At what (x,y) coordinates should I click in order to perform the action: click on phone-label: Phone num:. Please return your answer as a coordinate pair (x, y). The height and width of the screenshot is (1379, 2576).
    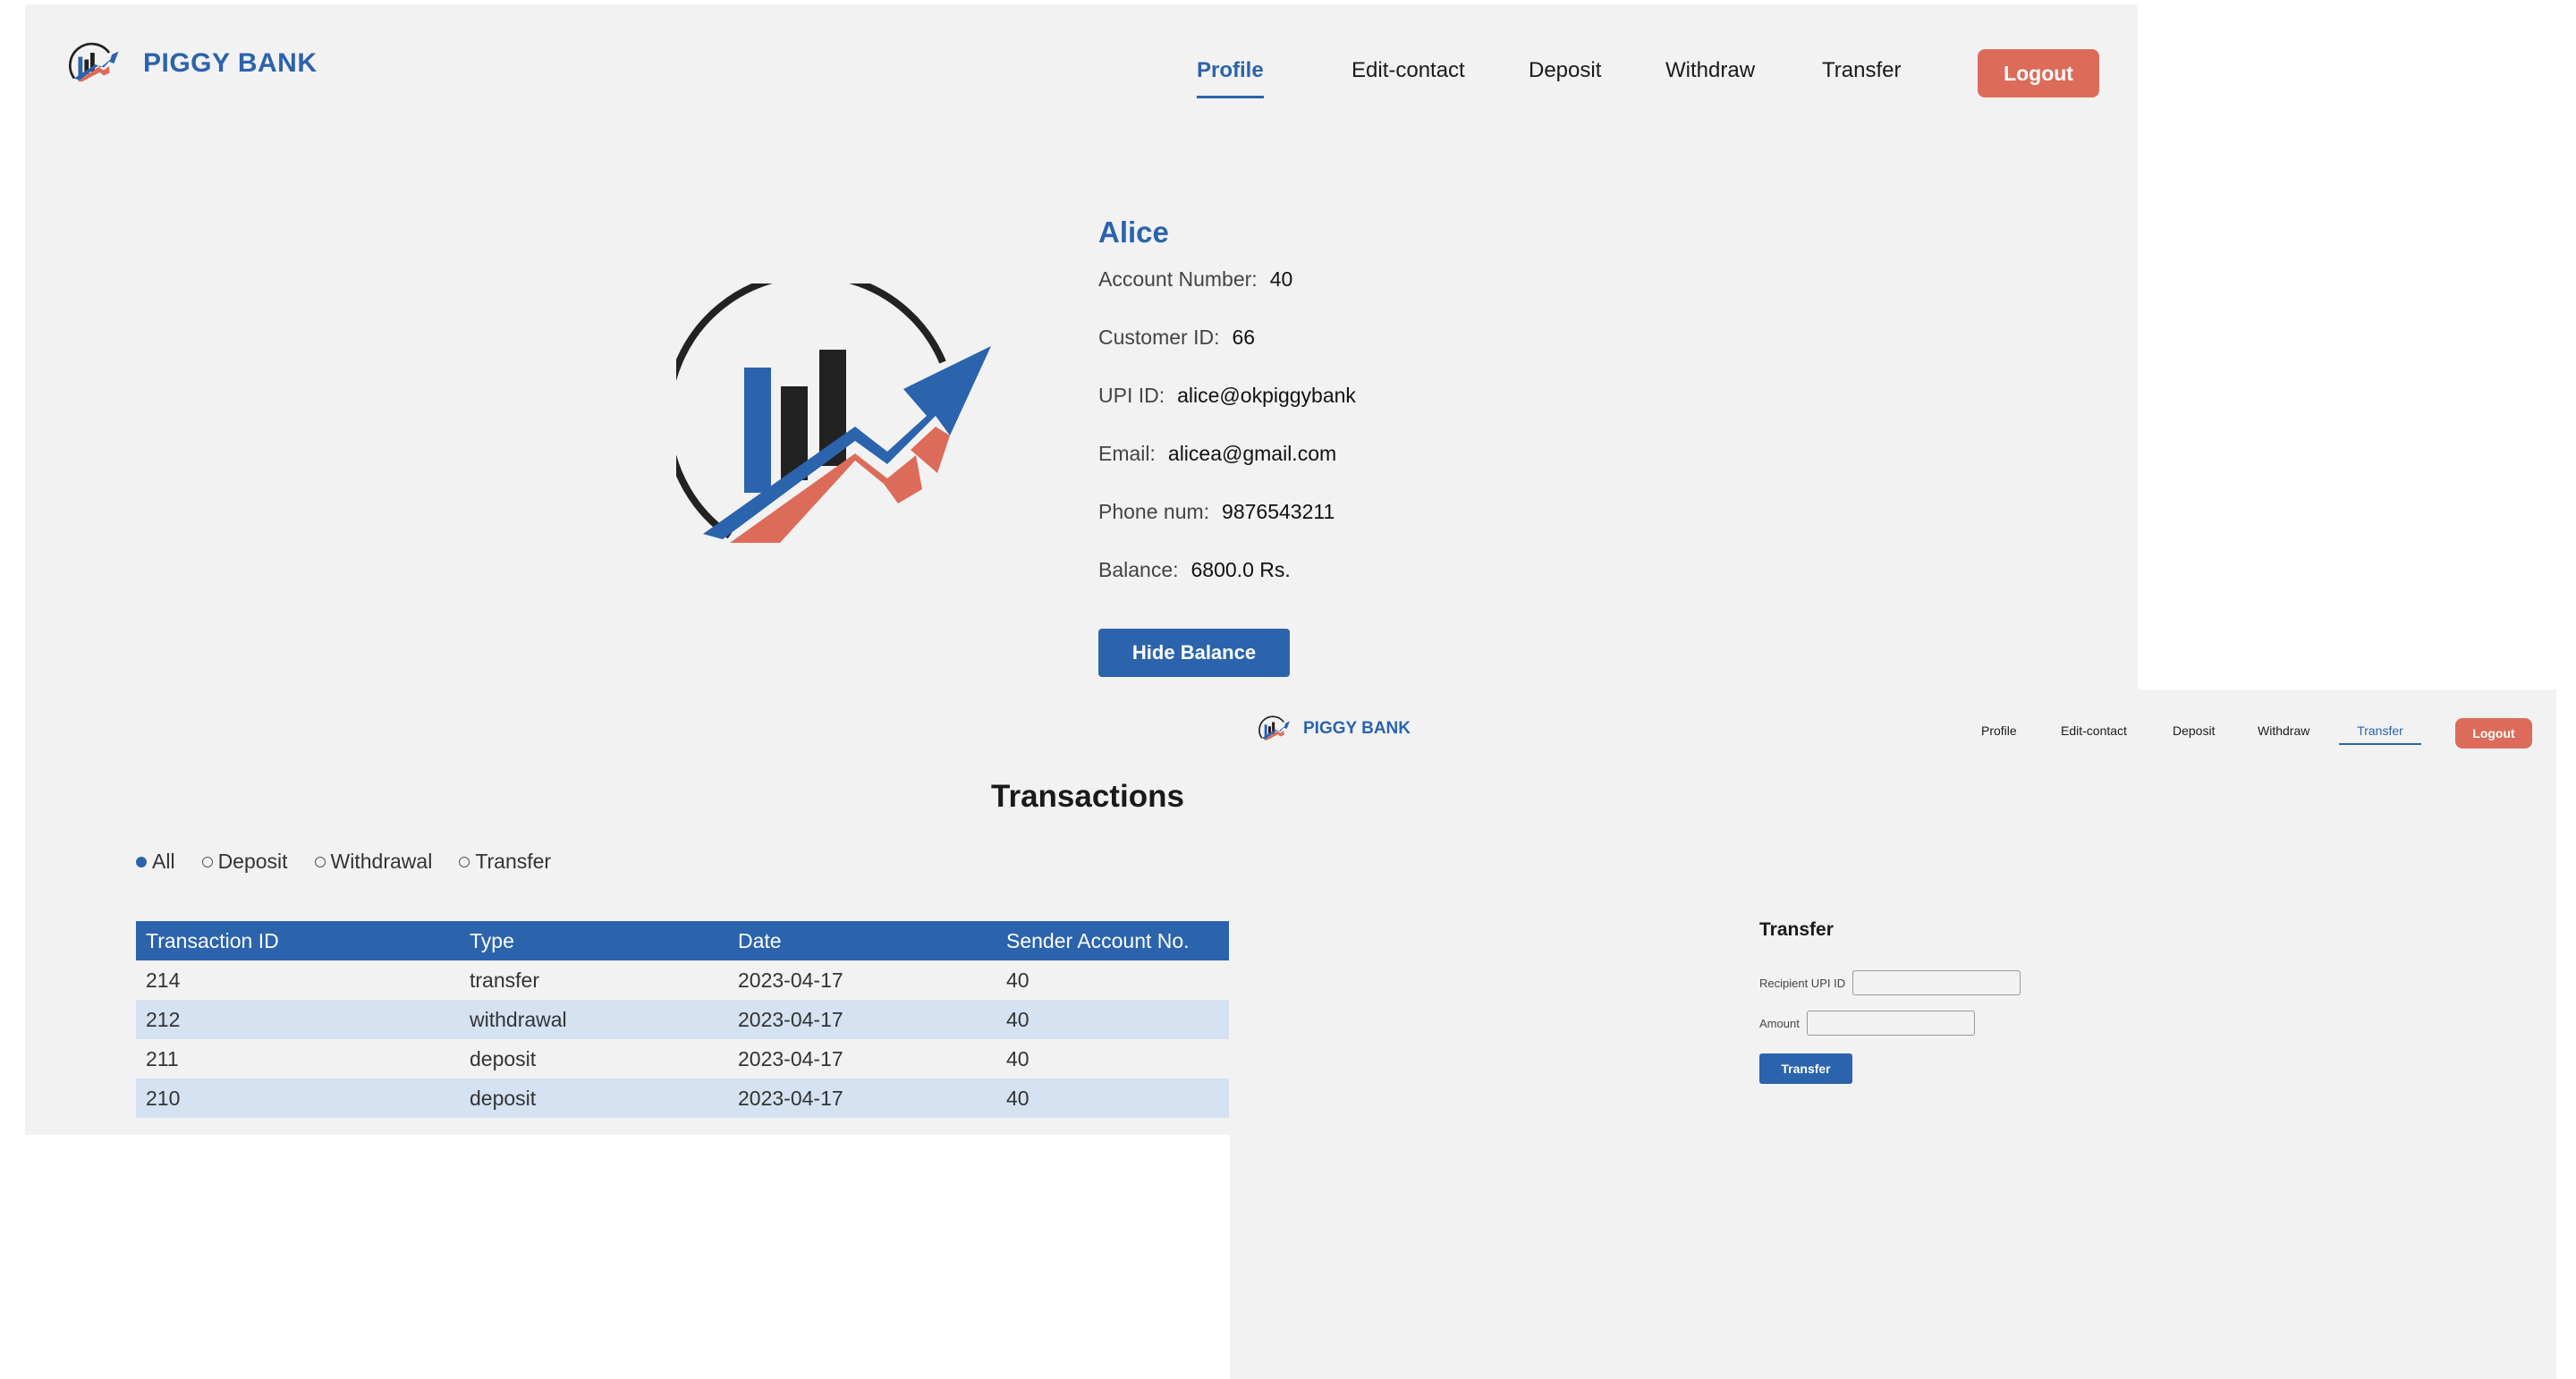
    Looking at the image, I should click on (1154, 512).